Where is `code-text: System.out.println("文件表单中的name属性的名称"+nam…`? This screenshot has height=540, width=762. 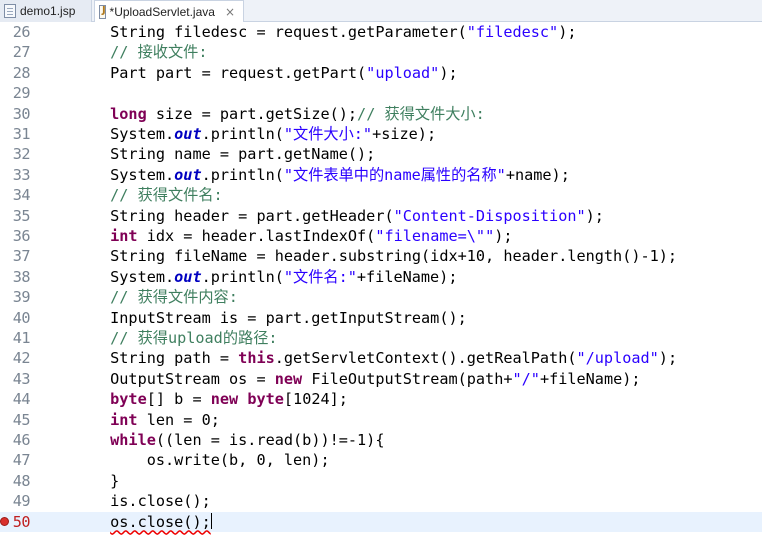
code-text: System.out.println("文件表单中的name属性的名称"+nam… is located at coordinates (303, 175).